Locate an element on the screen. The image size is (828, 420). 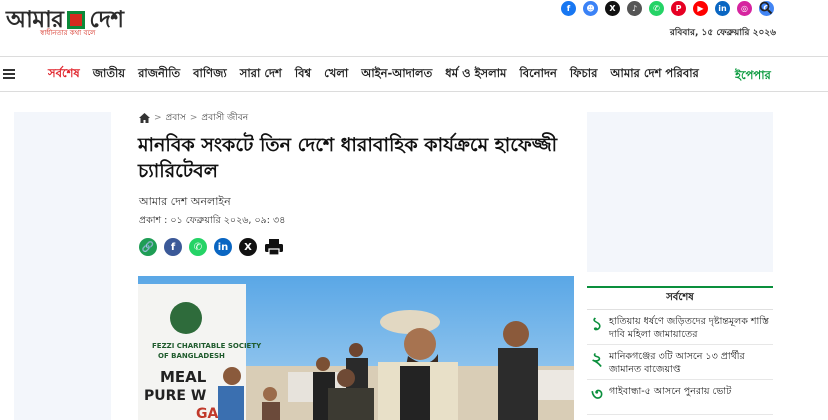
facebook-icon: f is located at coordinates (568, 8).